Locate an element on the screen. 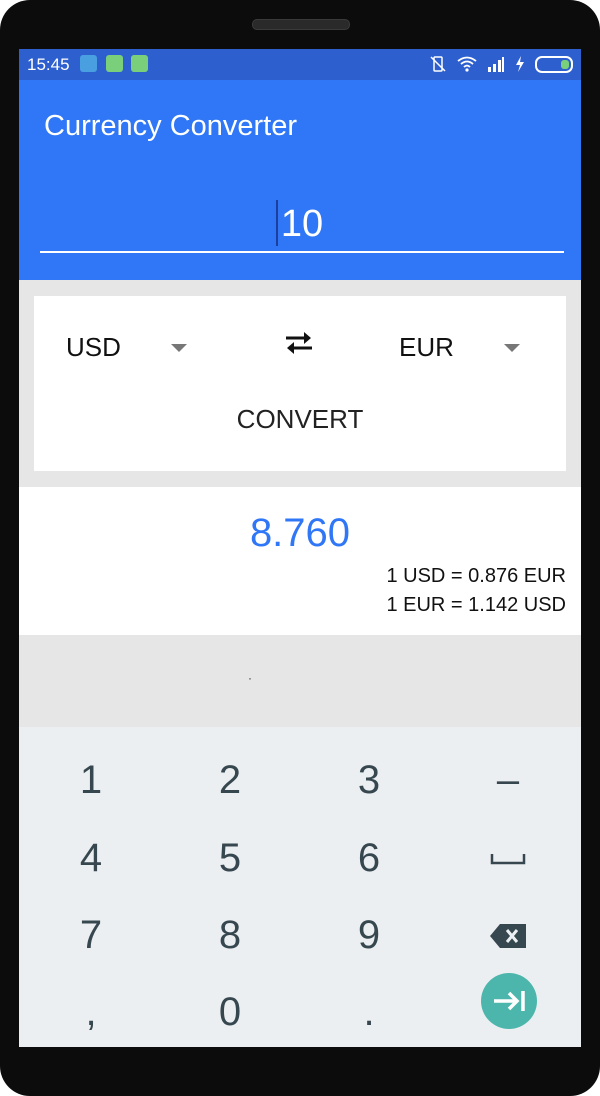 The width and height of the screenshot is (600, 1096). app-title: Currency Converter is located at coordinates (171, 126).